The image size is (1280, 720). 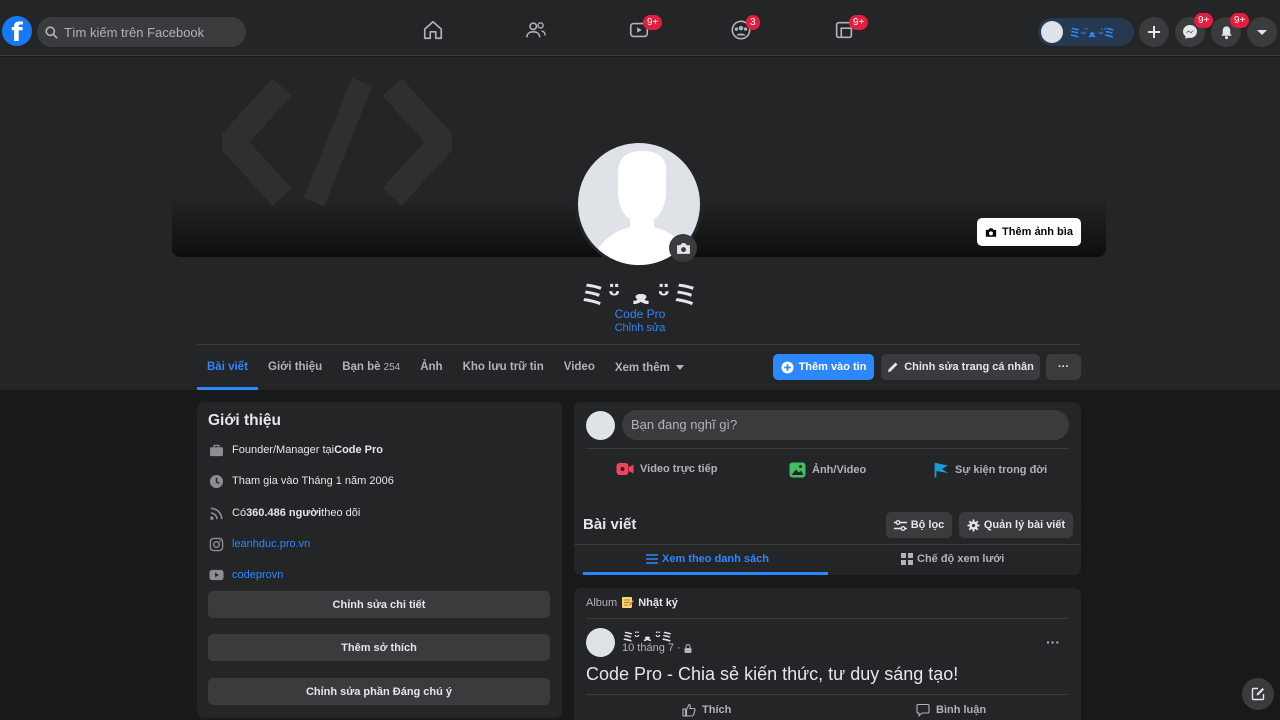 What do you see at coordinates (919, 525) in the screenshot?
I see `filter-button: Bộ lọc` at bounding box center [919, 525].